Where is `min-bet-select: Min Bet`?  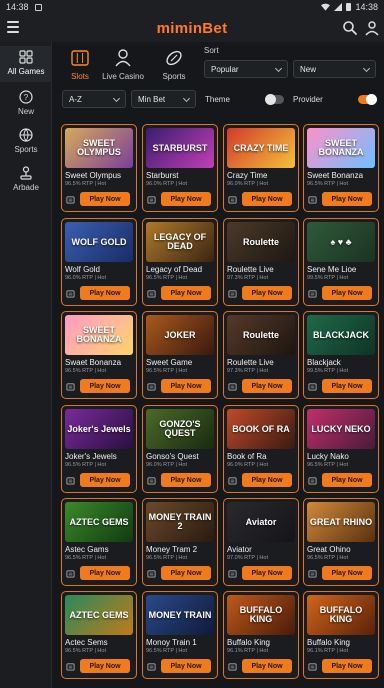
min-bet-select: Min Bet is located at coordinates (163, 99).